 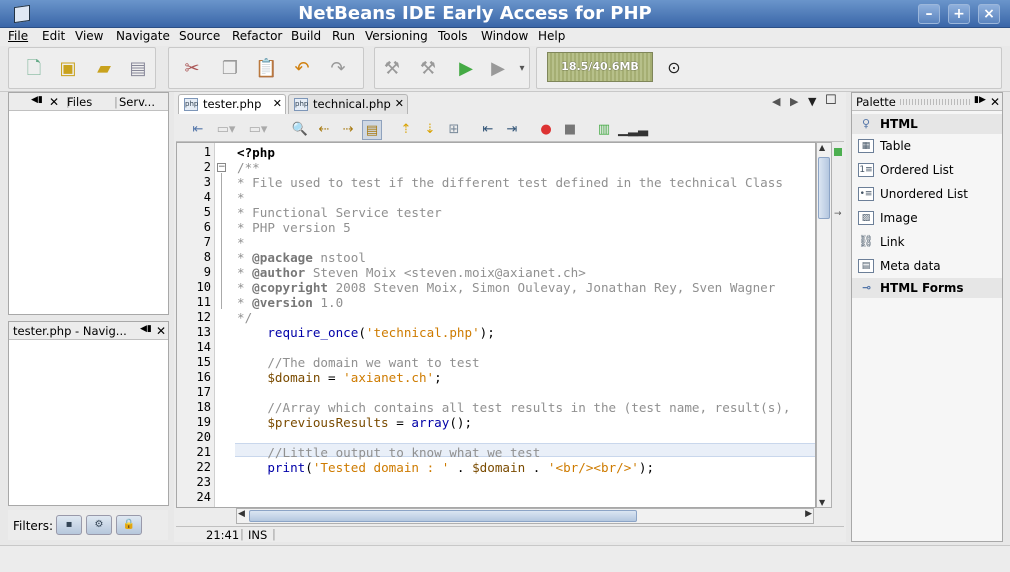 What do you see at coordinates (257, 36) in the screenshot?
I see `menu-refactor: Refactor` at bounding box center [257, 36].